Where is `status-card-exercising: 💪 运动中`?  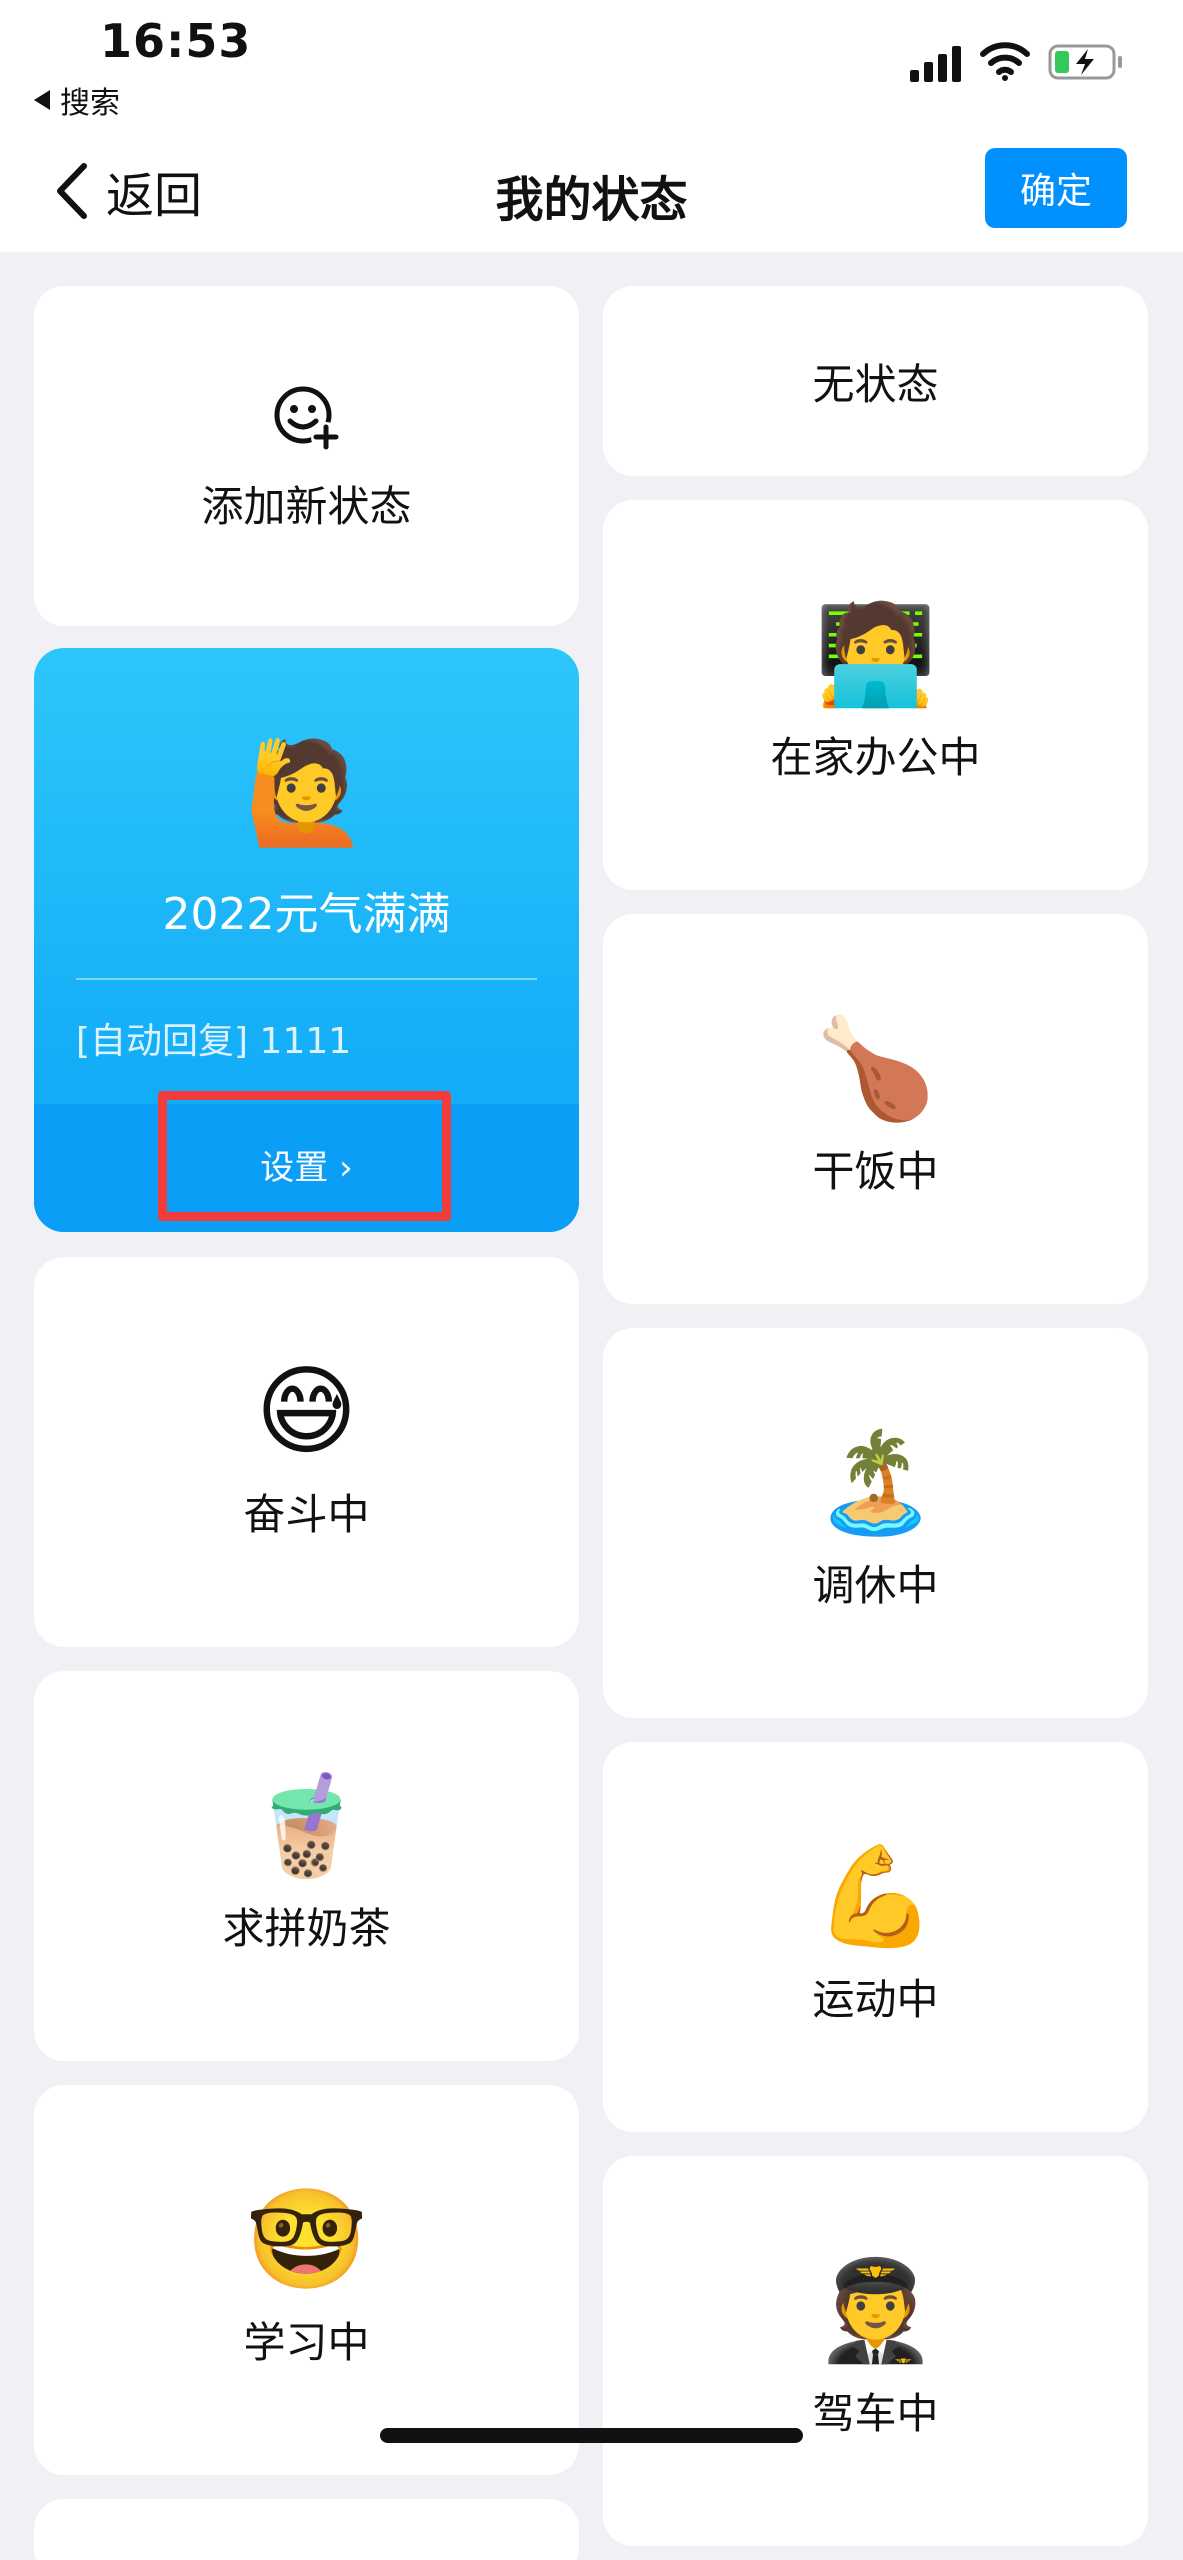 status-card-exercising: 💪 运动中 is located at coordinates (875, 1937).